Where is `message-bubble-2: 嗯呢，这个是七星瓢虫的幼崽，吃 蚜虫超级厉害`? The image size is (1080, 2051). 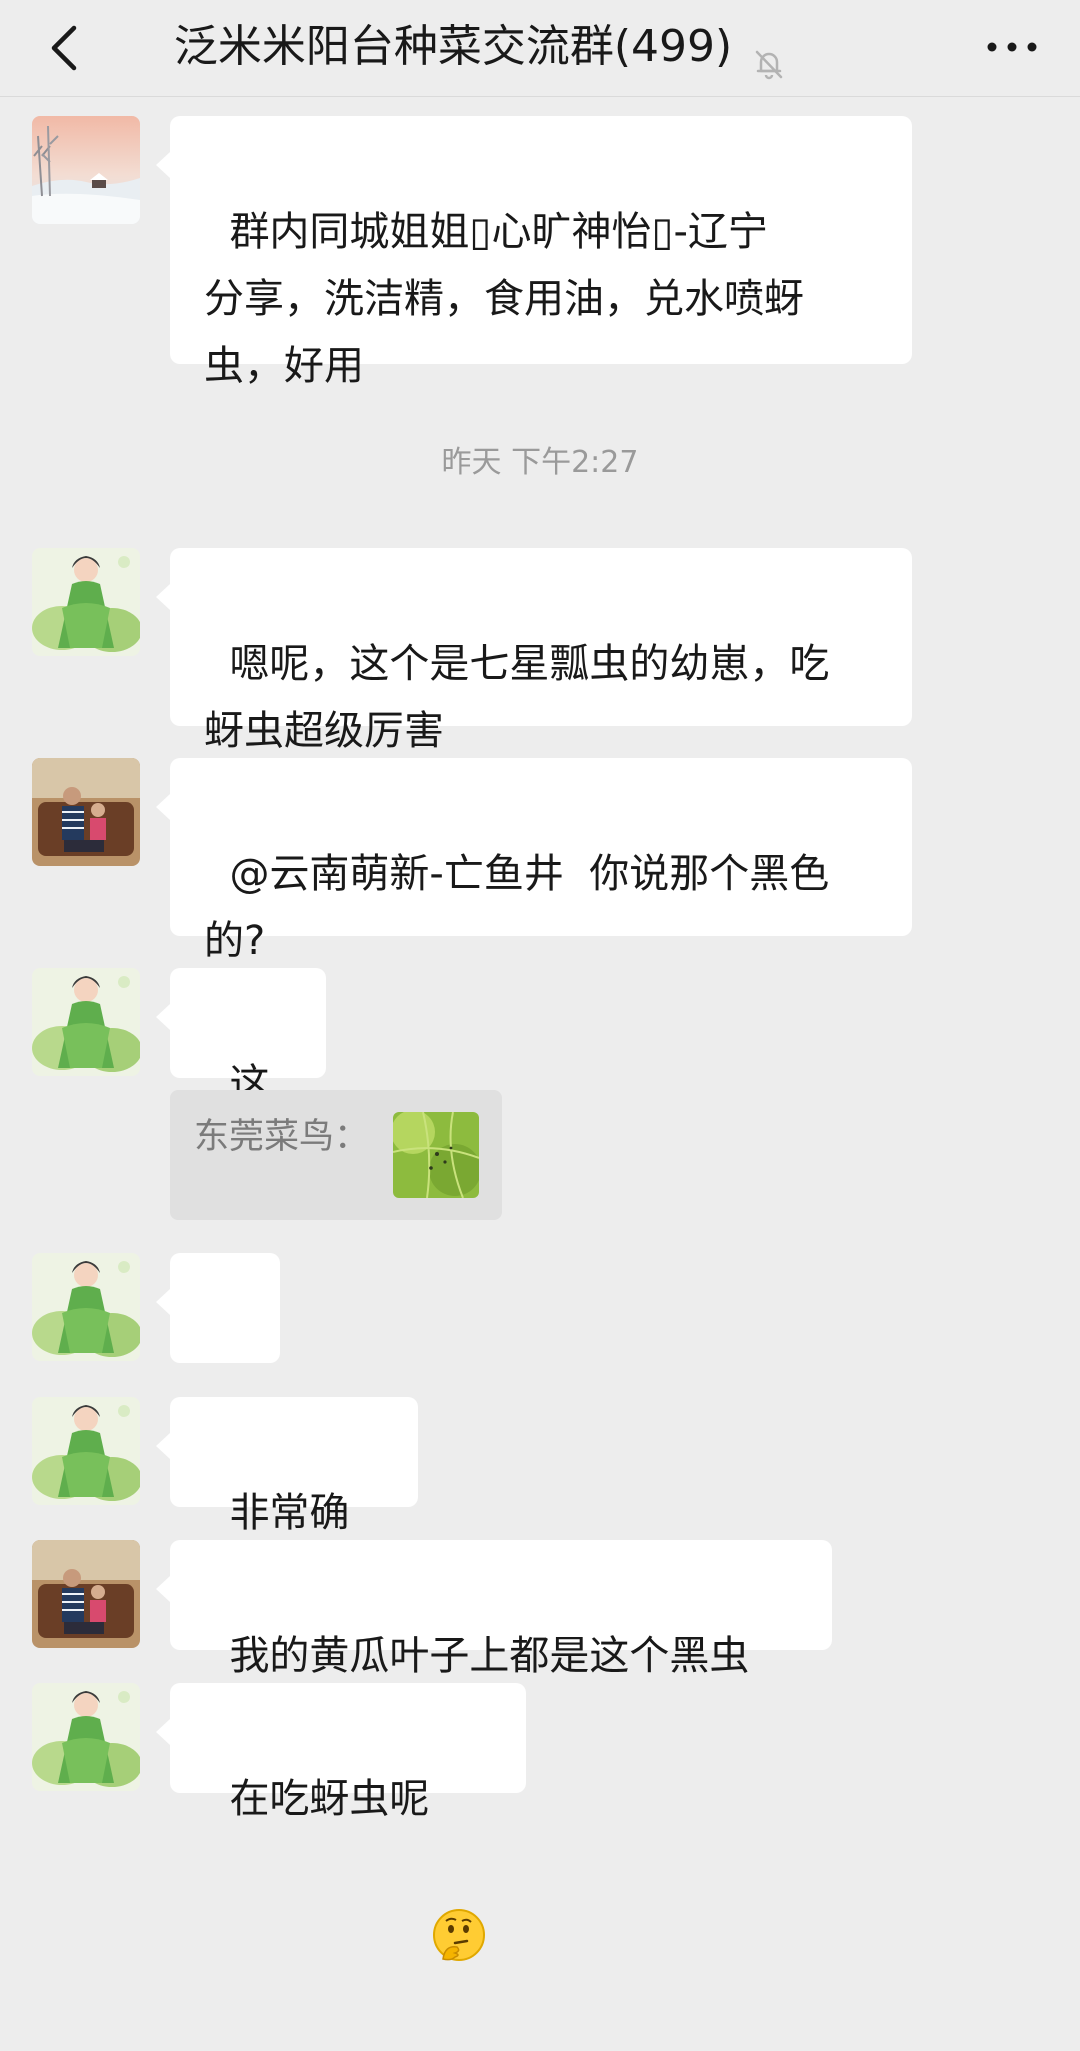
message-bubble-2: 嗯呢，这个是七星瓢虫的幼崽，吃 蚜虫超级厉害 is located at coordinates (534, 651).